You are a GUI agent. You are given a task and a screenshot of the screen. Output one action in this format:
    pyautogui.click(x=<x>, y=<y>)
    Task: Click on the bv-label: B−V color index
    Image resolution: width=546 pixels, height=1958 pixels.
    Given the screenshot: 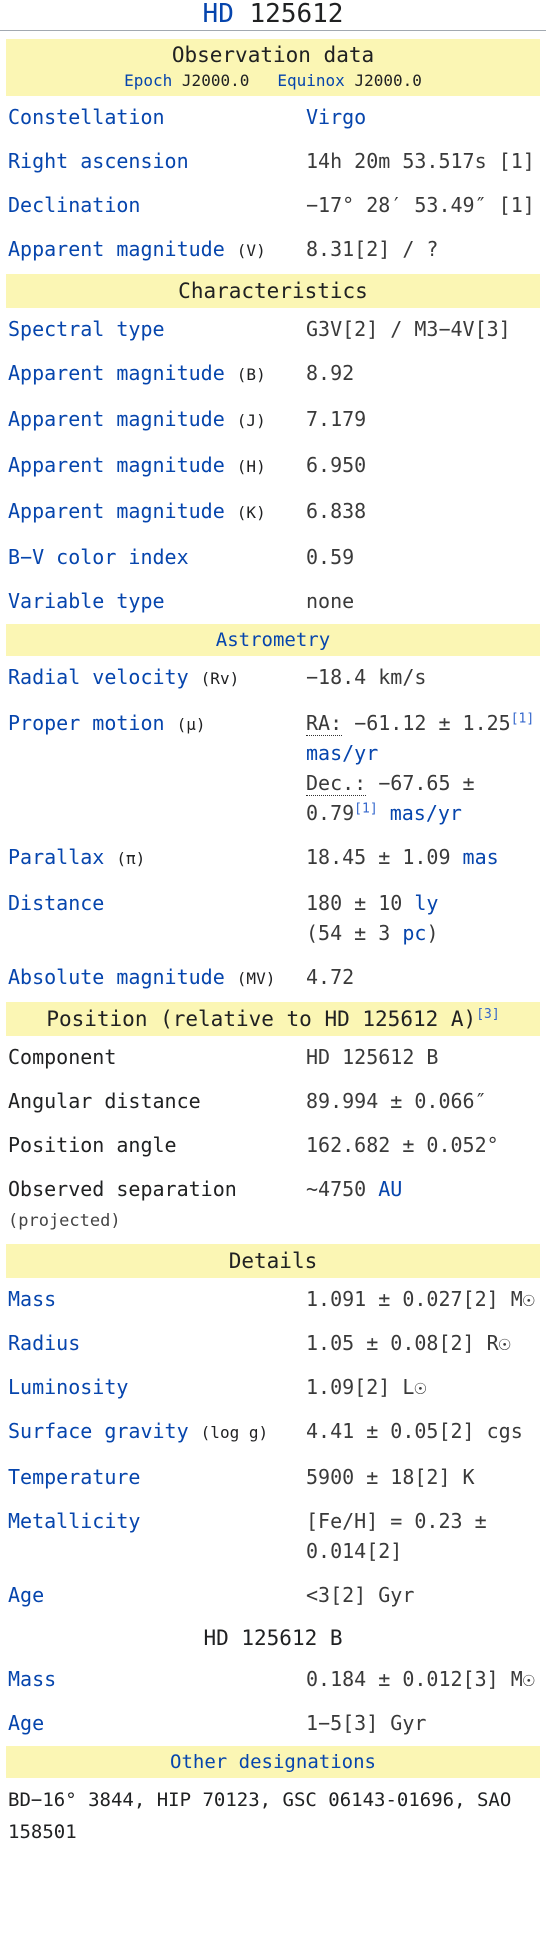 What is the action you would take?
    pyautogui.click(x=155, y=558)
    